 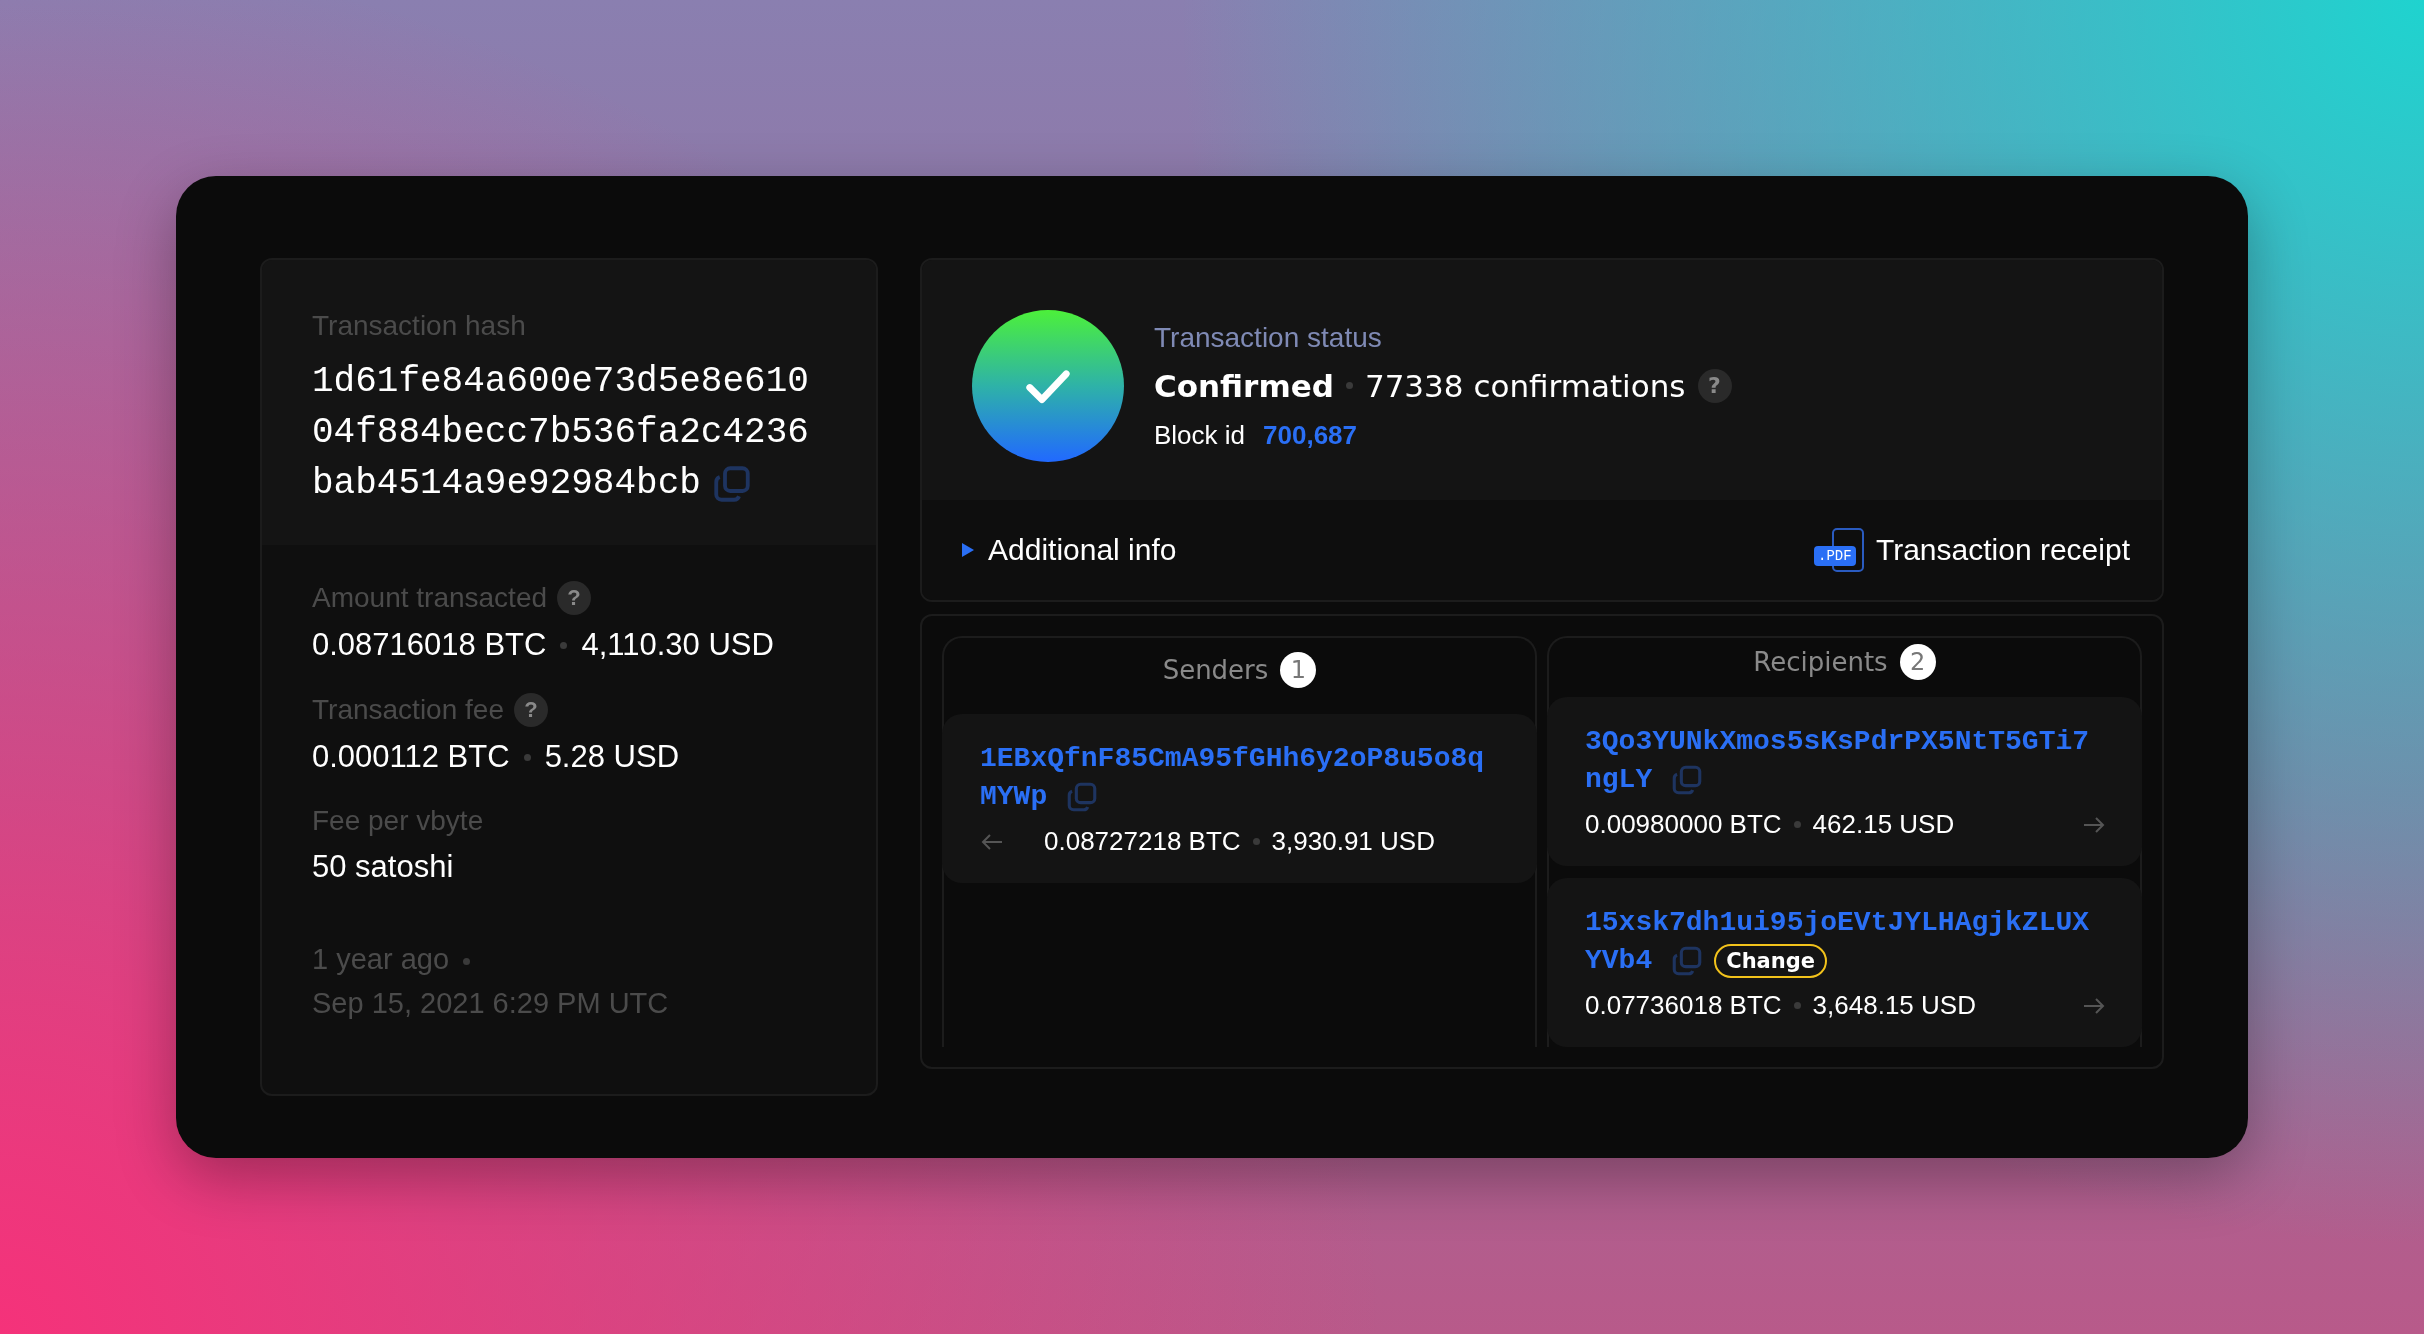 What do you see at coordinates (612, 757) in the screenshot?
I see `usd-amount: 5.28 USD` at bounding box center [612, 757].